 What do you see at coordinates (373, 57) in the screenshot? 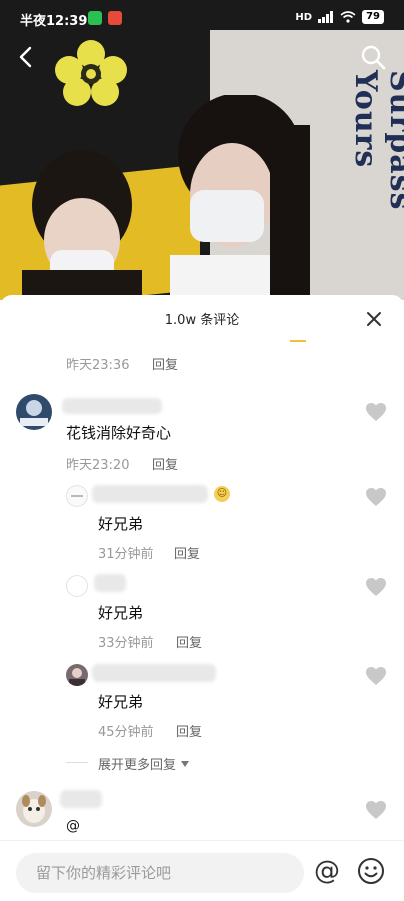
I see `search-icon` at bounding box center [373, 57].